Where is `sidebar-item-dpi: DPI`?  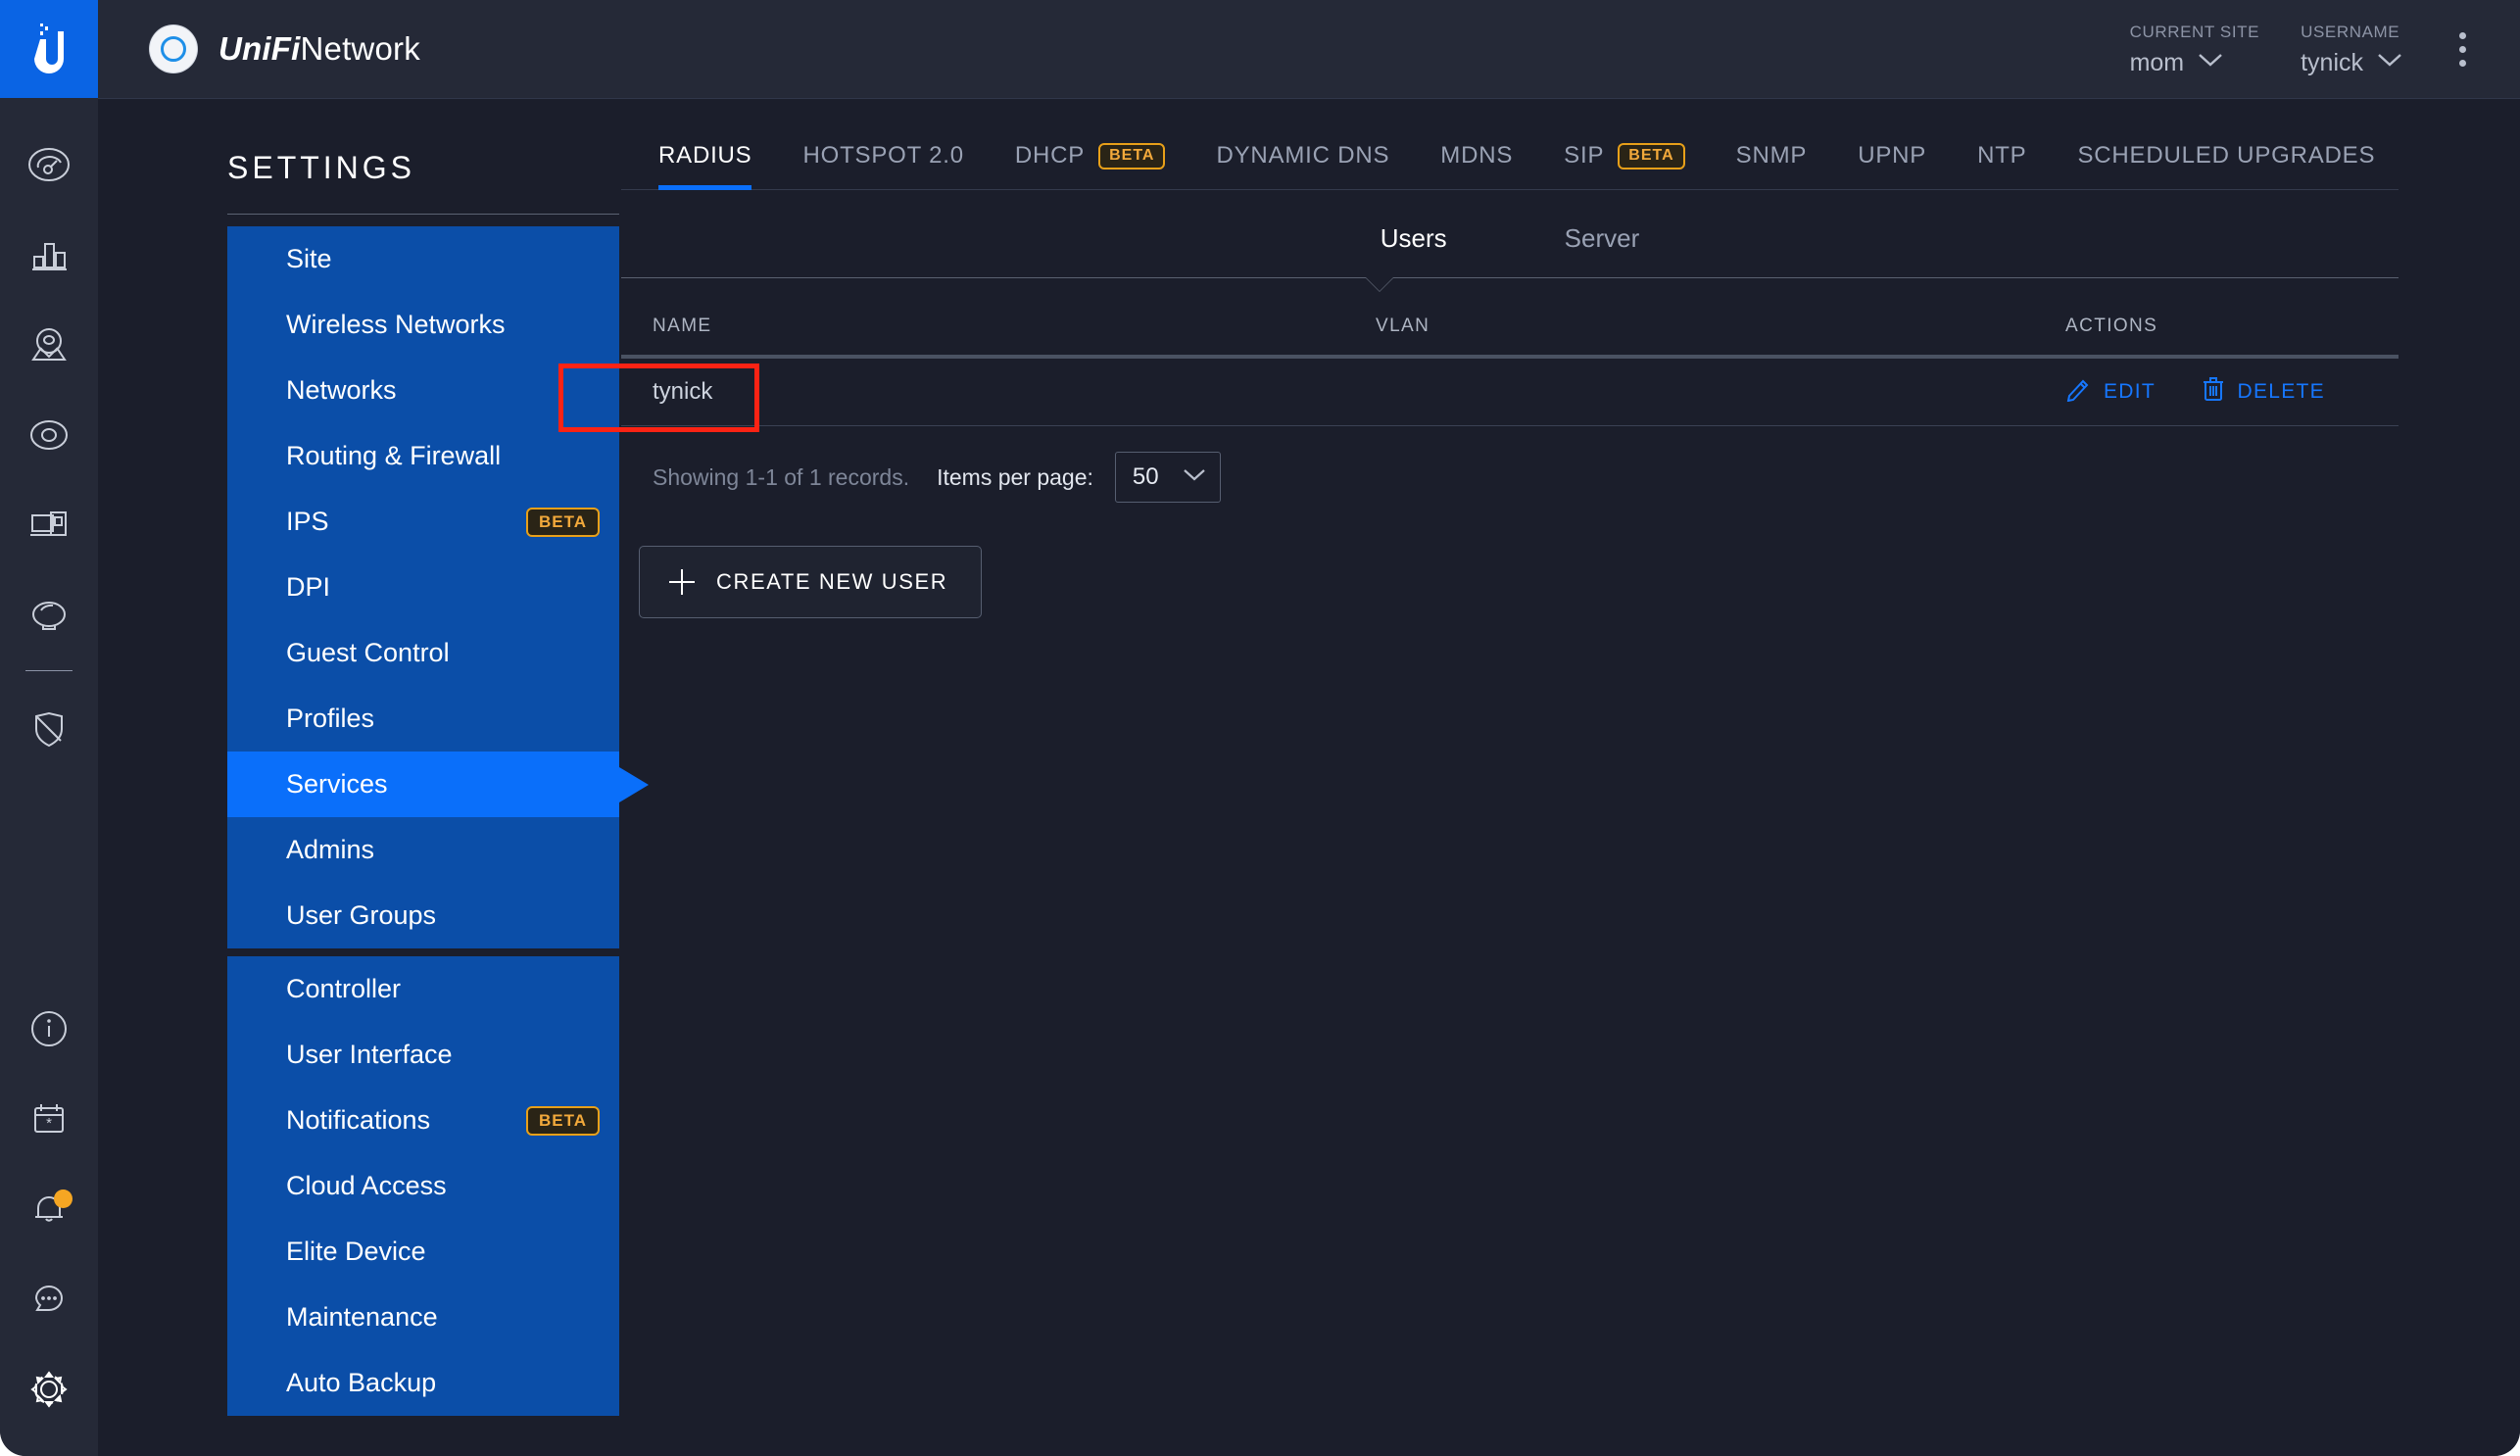
sidebar-item-dpi: DPI is located at coordinates (423, 587).